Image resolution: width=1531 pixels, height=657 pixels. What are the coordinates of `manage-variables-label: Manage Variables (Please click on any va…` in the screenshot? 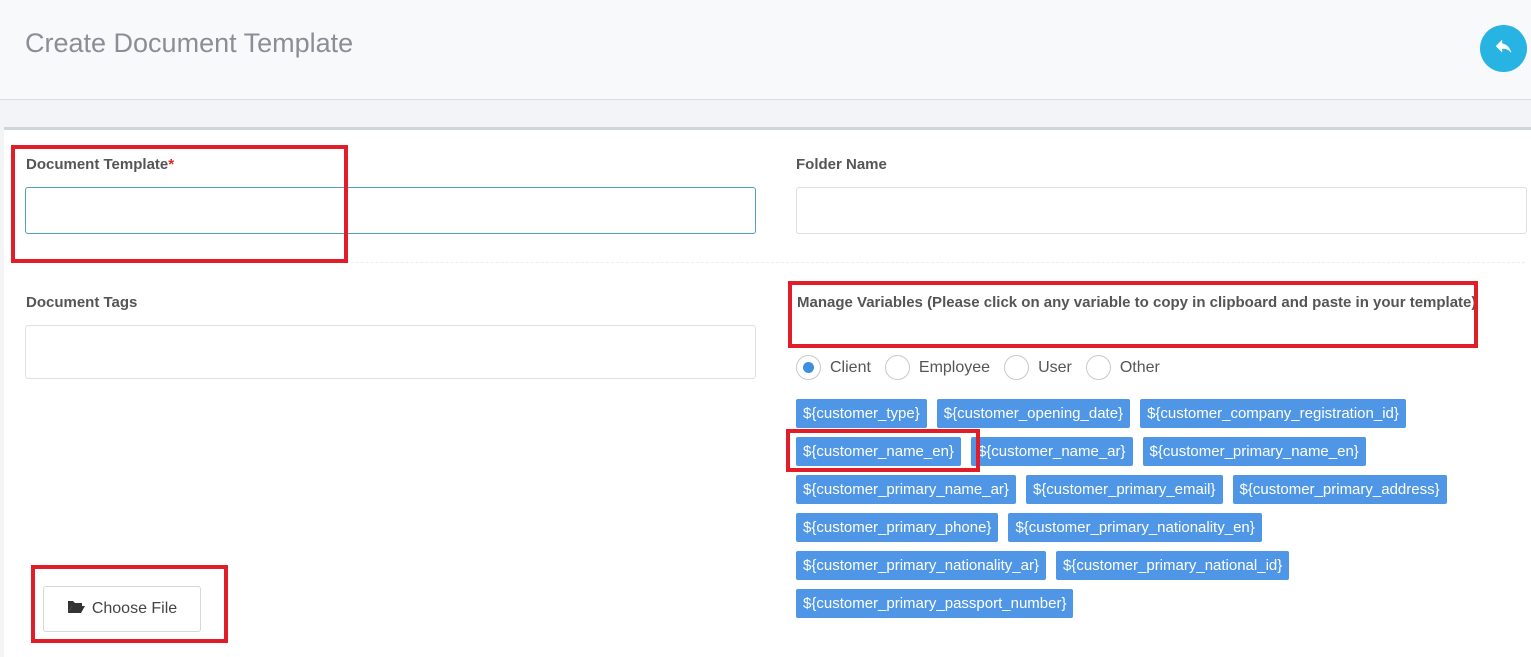 It's located at (1137, 302).